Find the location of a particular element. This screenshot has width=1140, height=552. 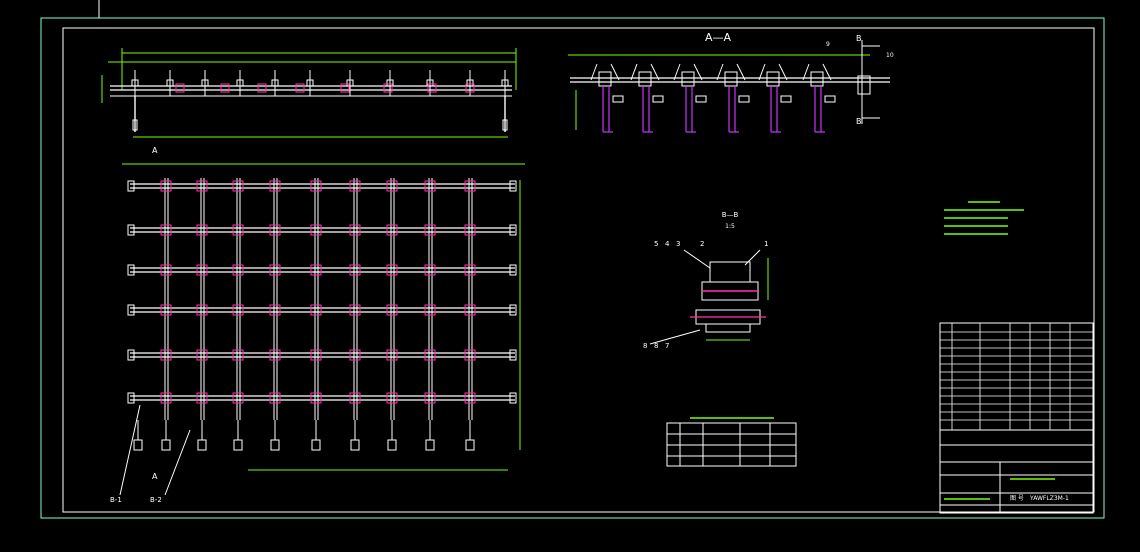

bb-callout-7: 7 is located at coordinates (667, 346).